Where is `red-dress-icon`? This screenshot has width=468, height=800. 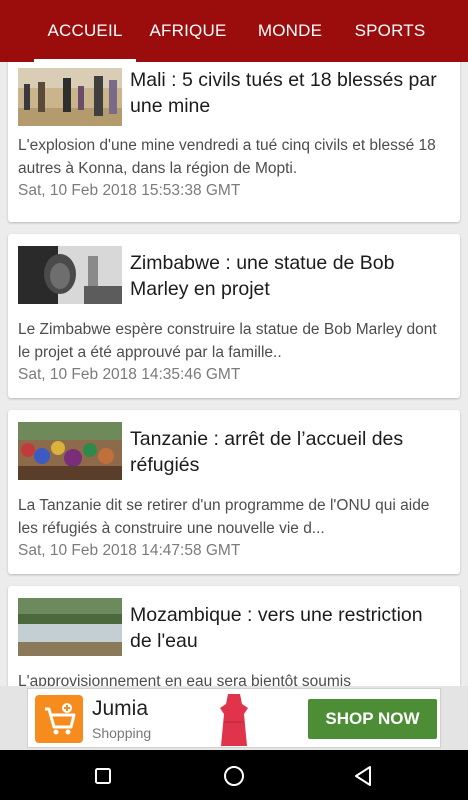
red-dress-icon is located at coordinates (234, 722).